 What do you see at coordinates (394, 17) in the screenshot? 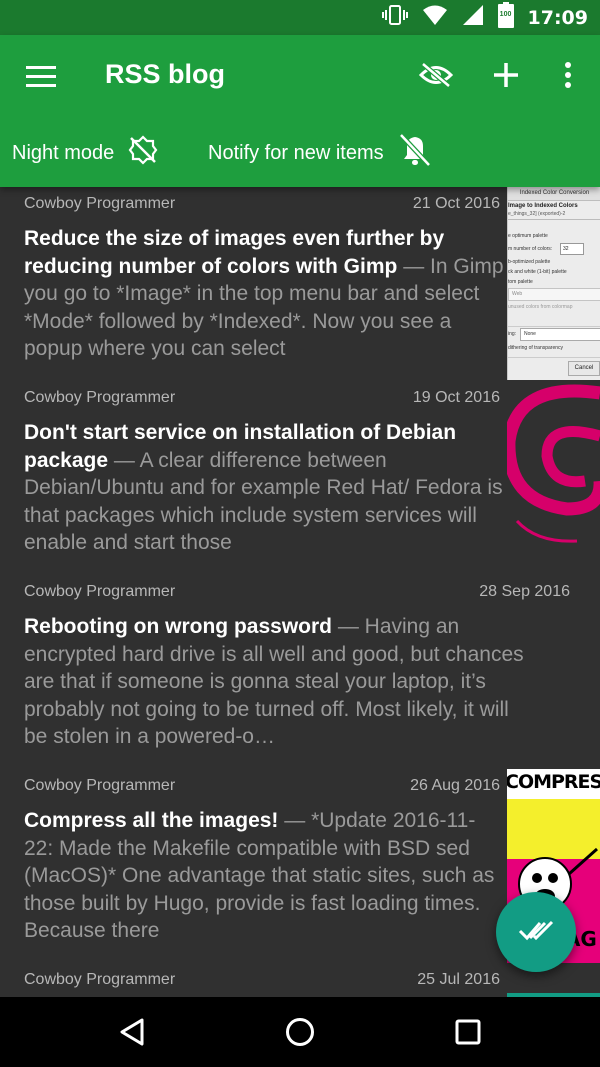
I see `vibrate-icon` at bounding box center [394, 17].